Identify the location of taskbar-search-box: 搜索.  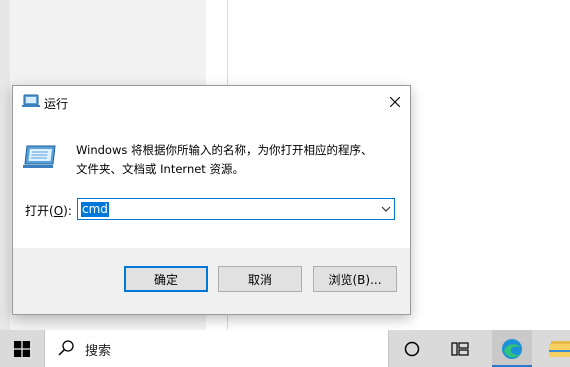
(216, 348).